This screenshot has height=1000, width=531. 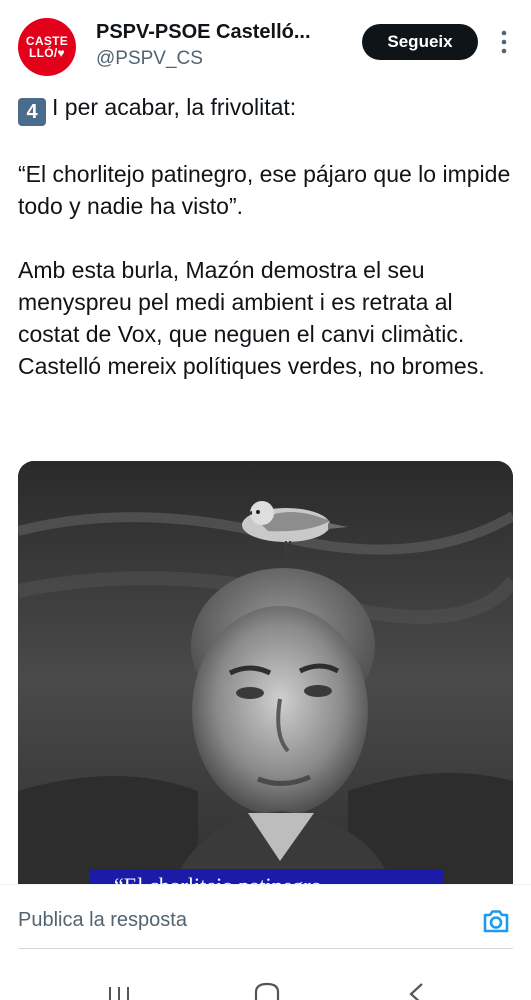 What do you see at coordinates (47, 53) in the screenshot?
I see `avatar-text-line2: LLÓ/♥` at bounding box center [47, 53].